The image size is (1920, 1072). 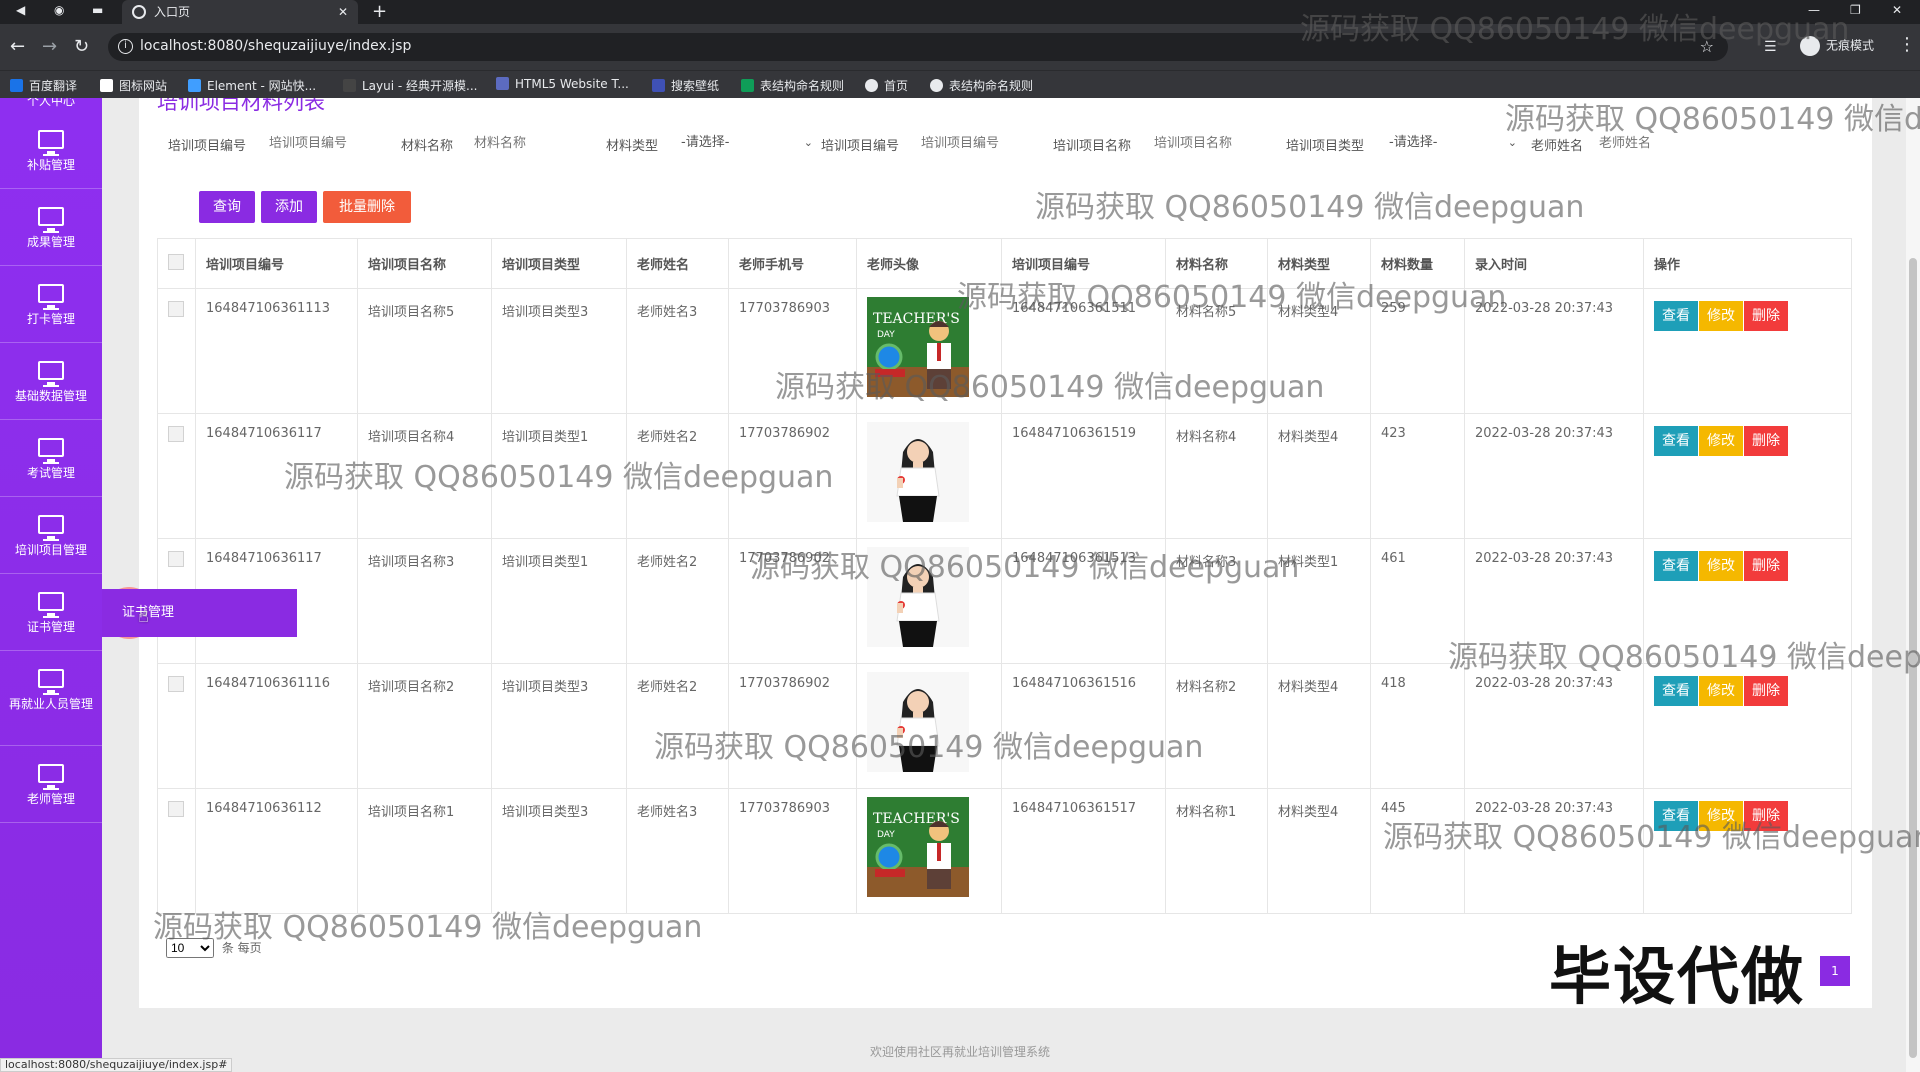 I want to click on teacher-avatar-image, so click(x=918, y=722).